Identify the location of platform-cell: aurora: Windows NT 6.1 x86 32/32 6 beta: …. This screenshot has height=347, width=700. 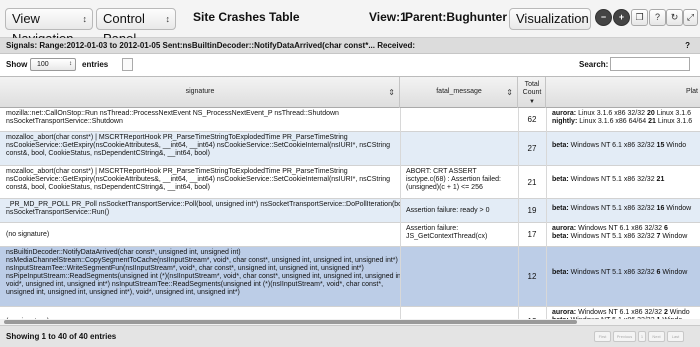
(624, 232).